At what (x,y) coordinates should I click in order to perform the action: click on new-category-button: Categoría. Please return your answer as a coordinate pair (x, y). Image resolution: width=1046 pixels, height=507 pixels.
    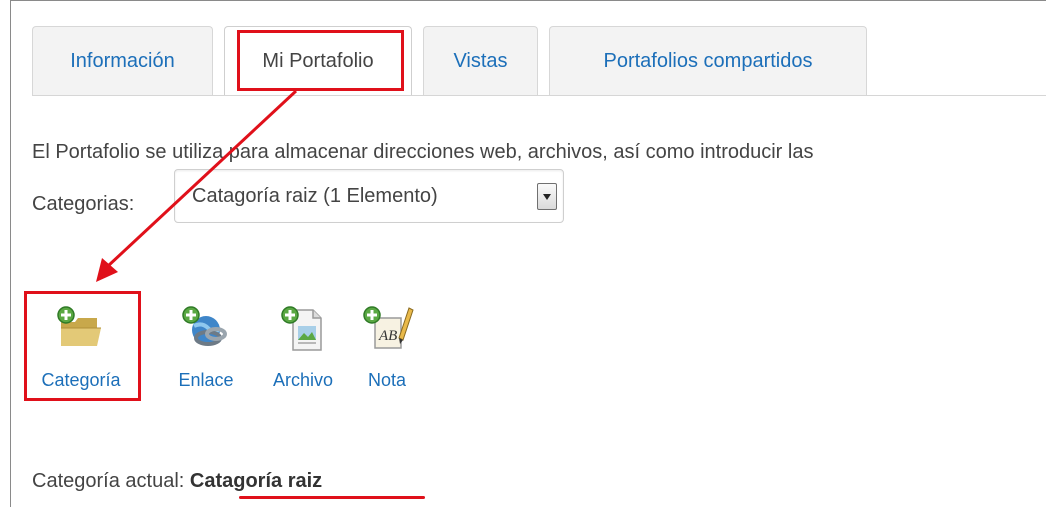
    Looking at the image, I should click on (81, 346).